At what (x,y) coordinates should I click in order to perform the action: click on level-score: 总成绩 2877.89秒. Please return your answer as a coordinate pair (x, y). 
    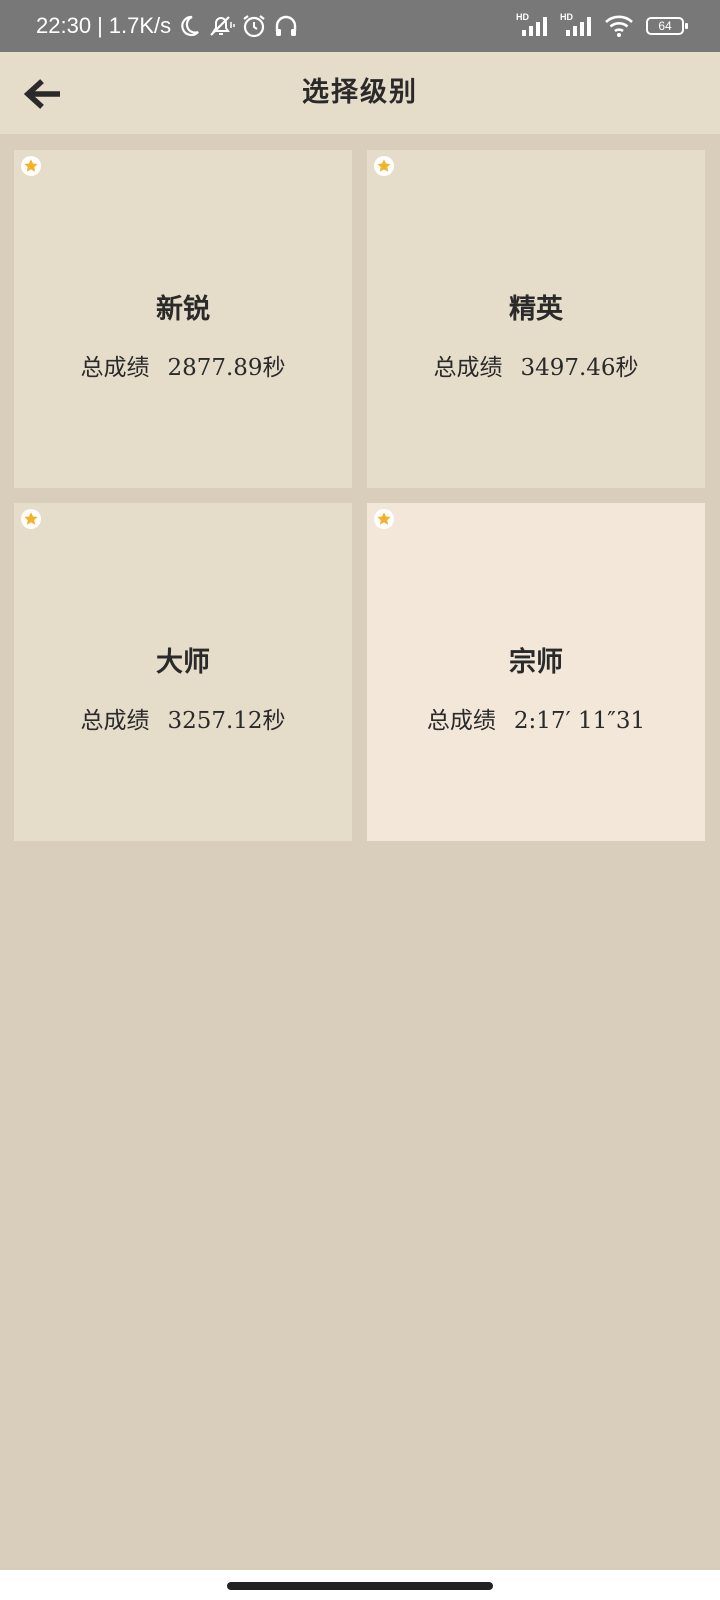
    Looking at the image, I should click on (183, 365).